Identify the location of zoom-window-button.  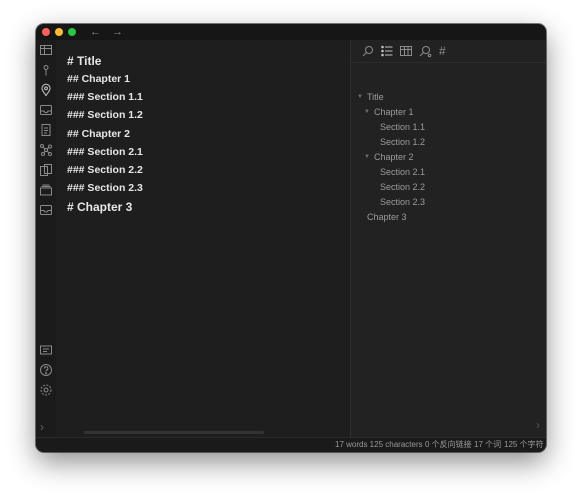
(72, 32).